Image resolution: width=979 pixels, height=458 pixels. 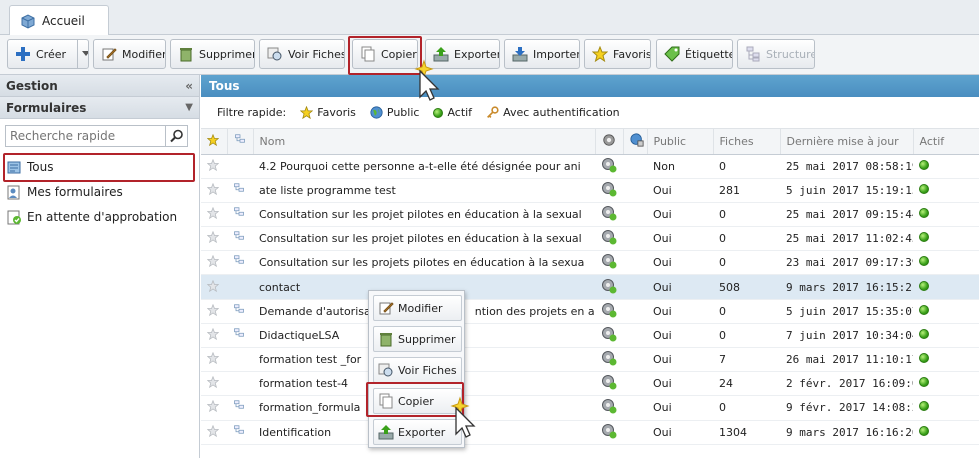 What do you see at coordinates (946, 142) in the screenshot?
I see `col-active: Actif` at bounding box center [946, 142].